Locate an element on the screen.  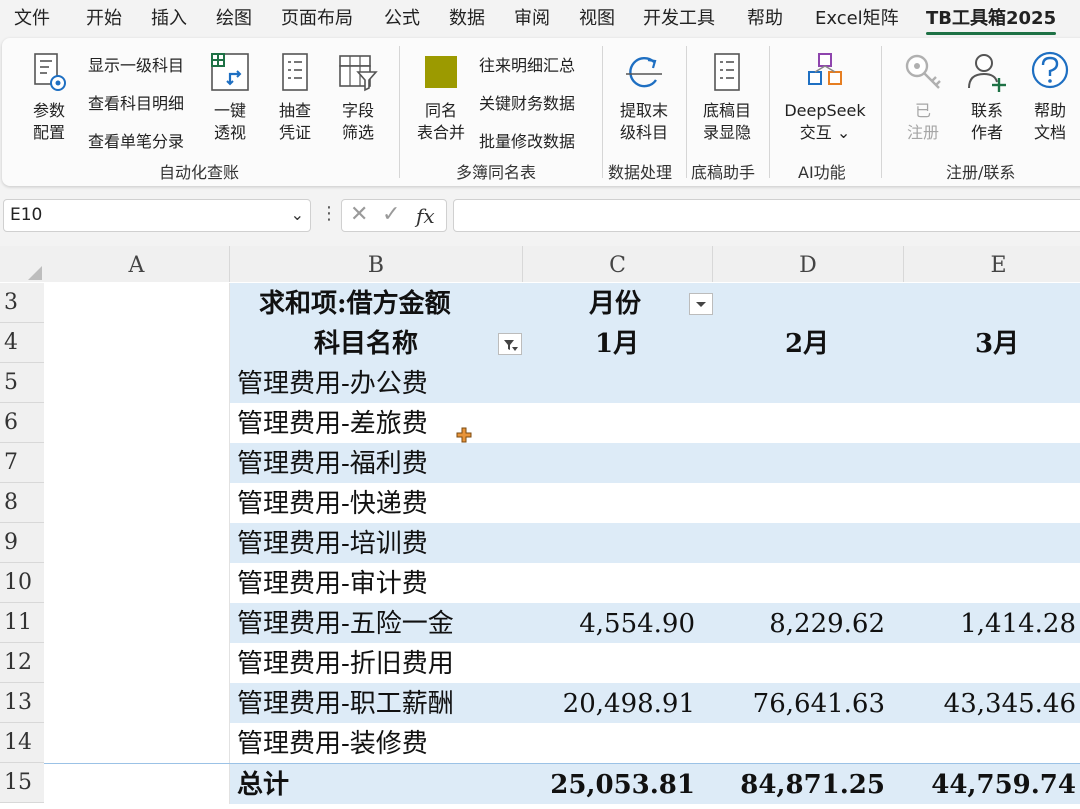
amount-cell: 1,414.28 is located at coordinates (990, 623).